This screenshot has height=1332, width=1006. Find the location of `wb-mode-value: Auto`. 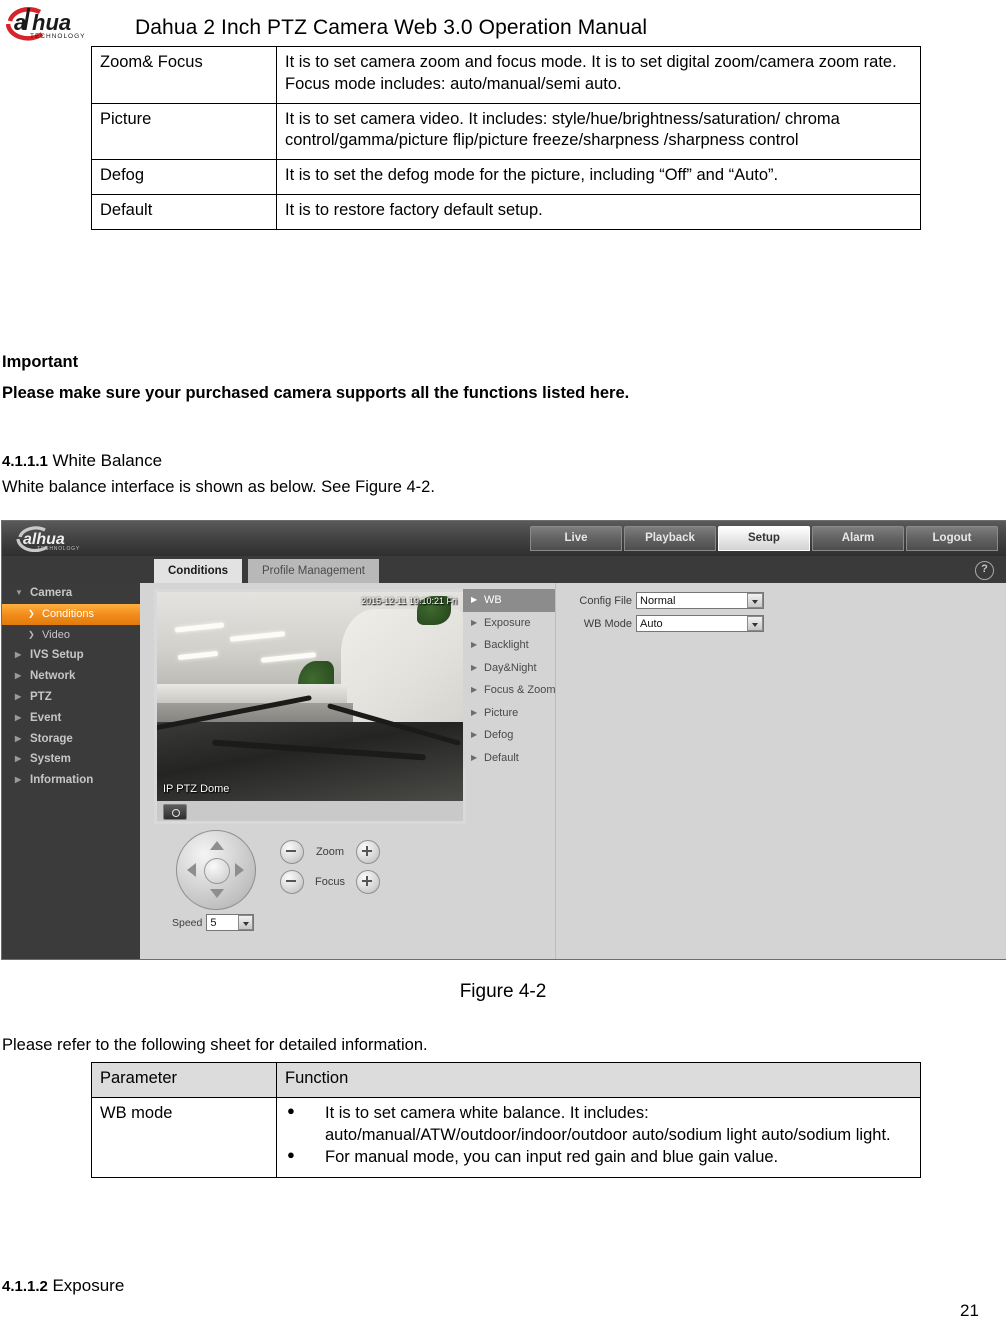

wb-mode-value: Auto is located at coordinates (651, 624).